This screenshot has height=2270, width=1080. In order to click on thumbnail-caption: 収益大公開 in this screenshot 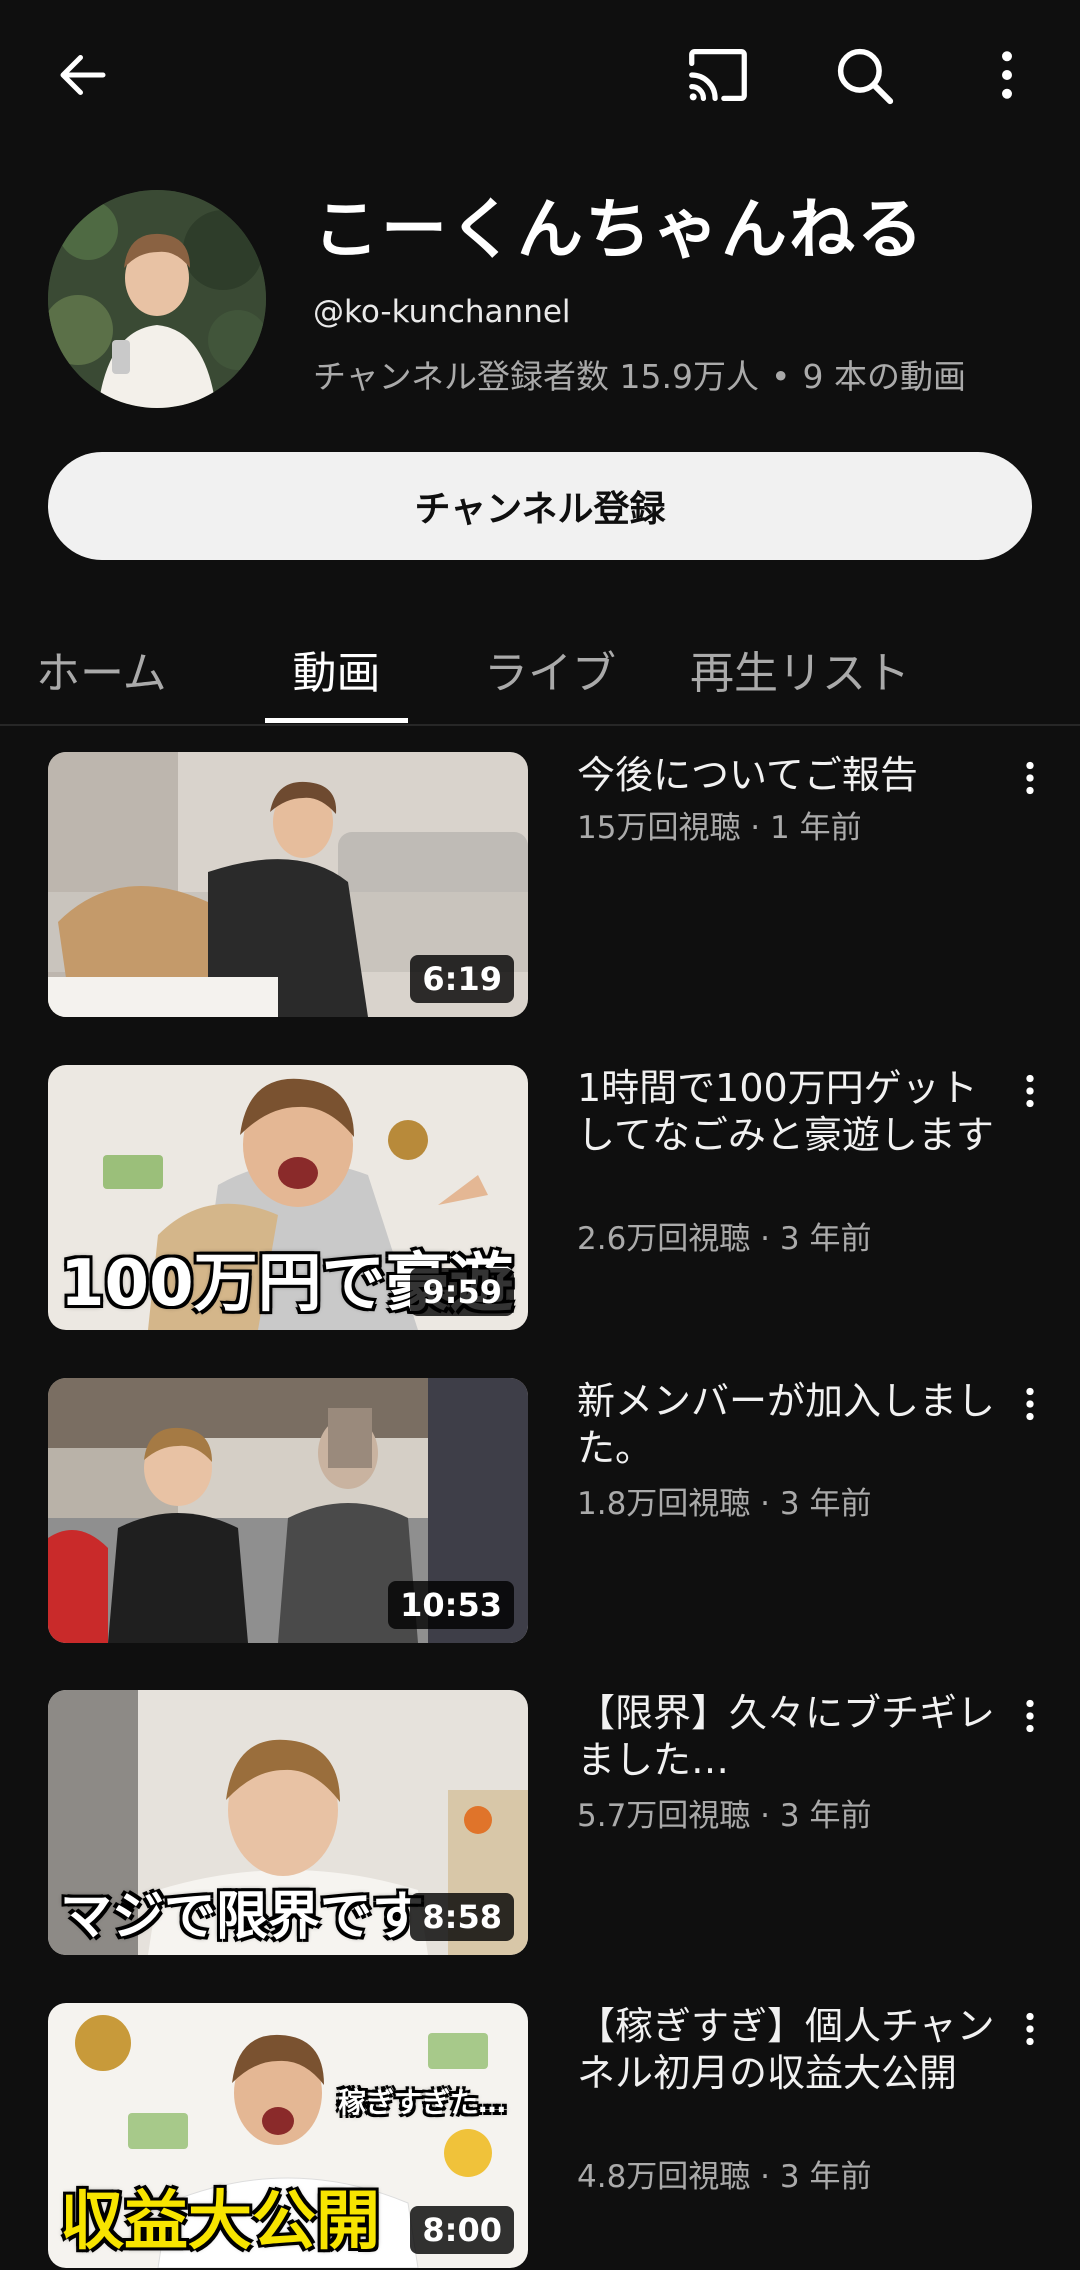, I will do `click(220, 2222)`.